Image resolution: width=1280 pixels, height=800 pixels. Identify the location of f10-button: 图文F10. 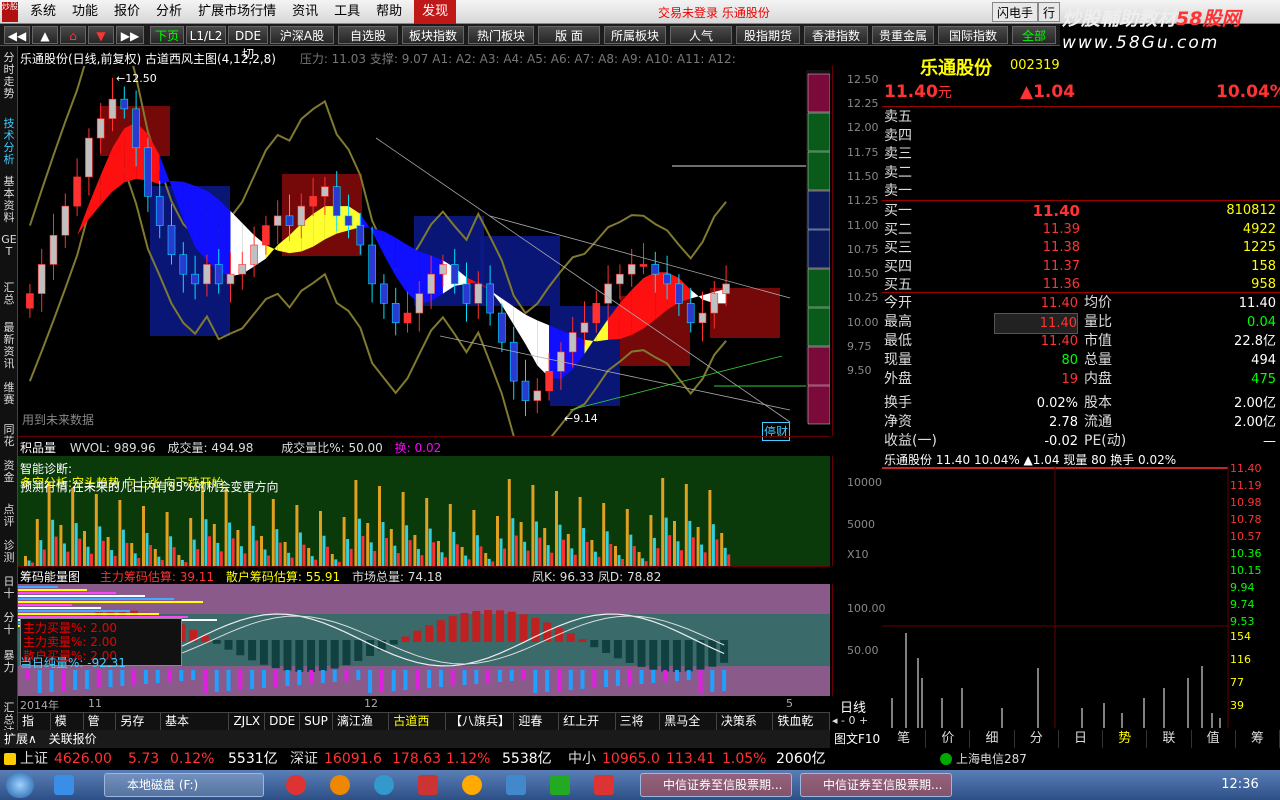
(857, 739).